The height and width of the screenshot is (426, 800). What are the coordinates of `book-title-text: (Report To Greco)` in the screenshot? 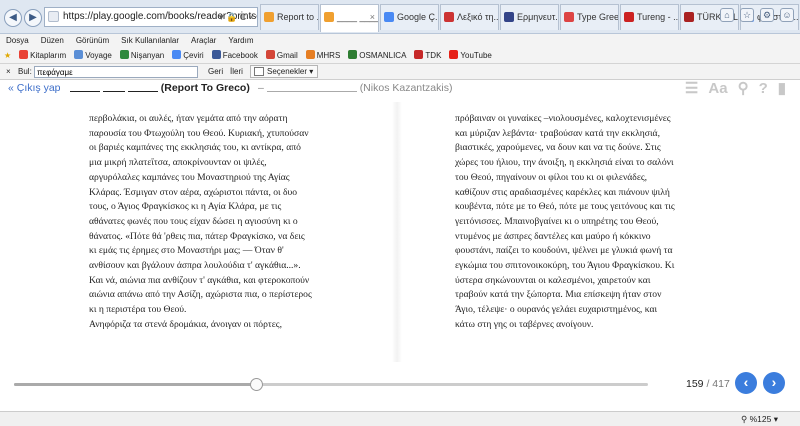 It's located at (205, 88).